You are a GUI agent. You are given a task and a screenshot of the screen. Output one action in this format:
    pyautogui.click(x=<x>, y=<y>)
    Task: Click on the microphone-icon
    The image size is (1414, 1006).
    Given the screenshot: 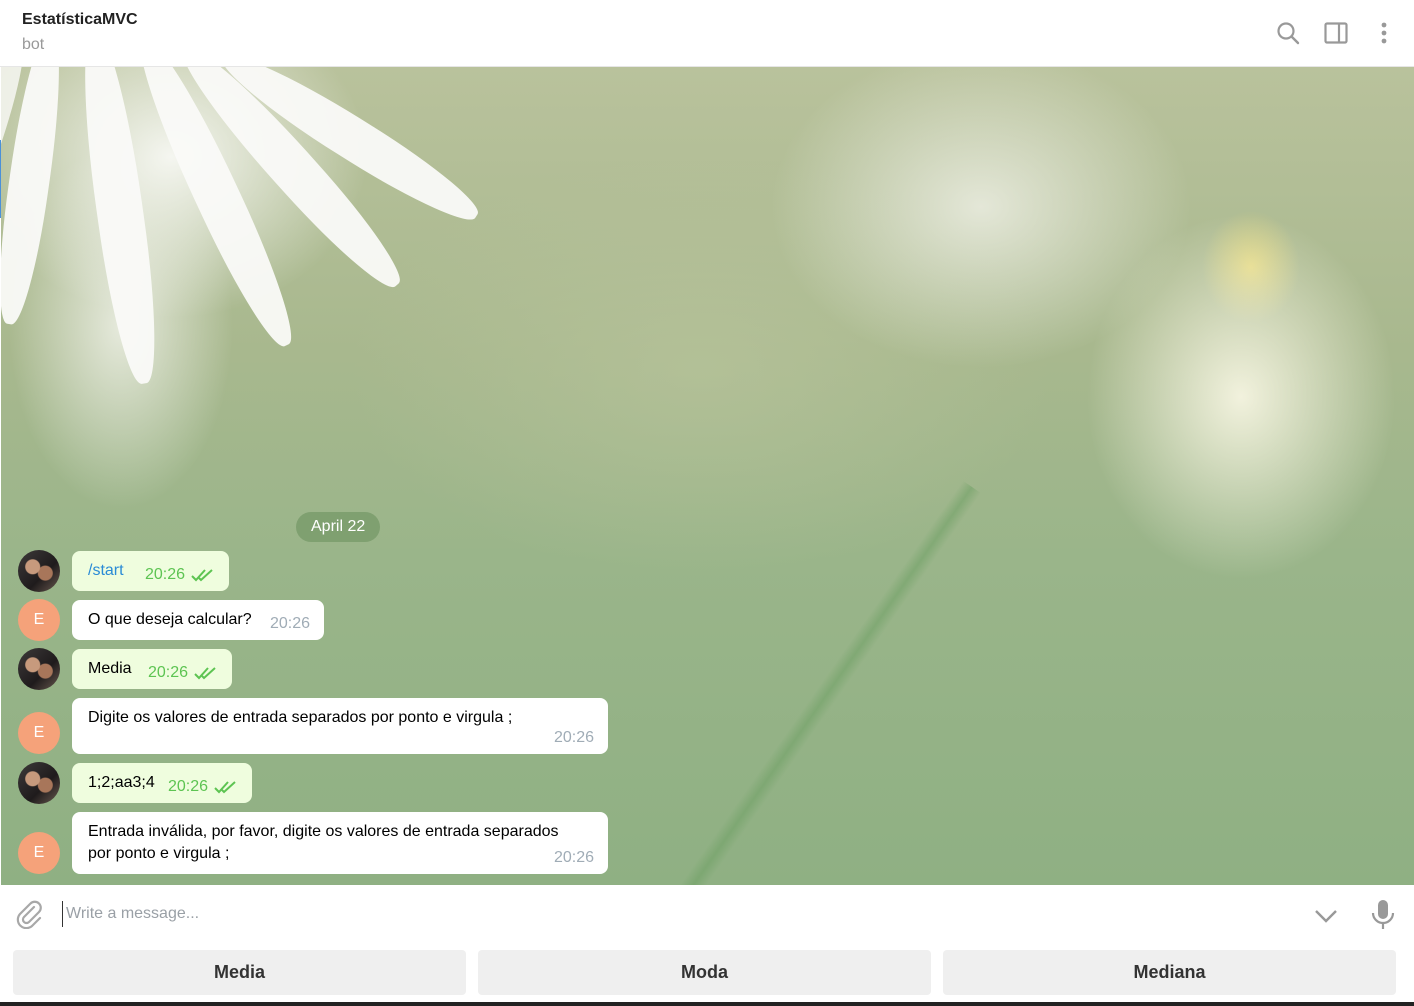 What is the action you would take?
    pyautogui.click(x=1383, y=915)
    